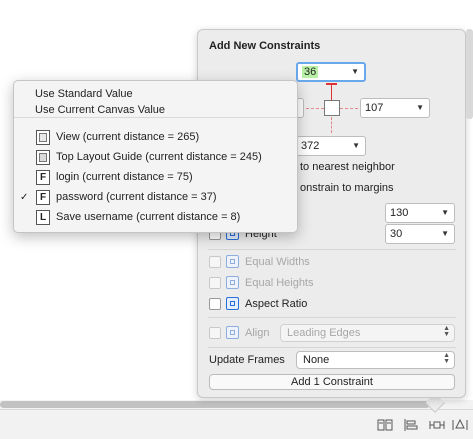  What do you see at coordinates (331, 125) in the screenshot?
I see `bottom-strut-icon` at bounding box center [331, 125].